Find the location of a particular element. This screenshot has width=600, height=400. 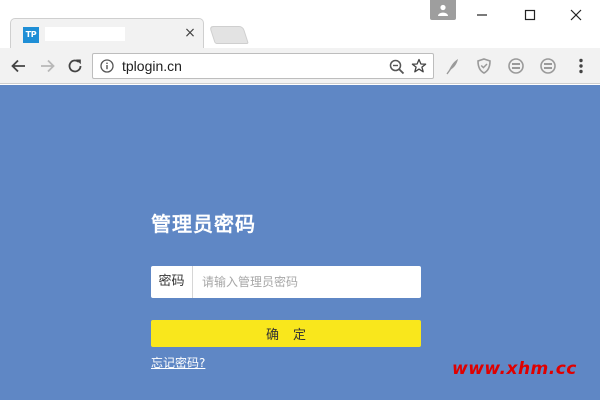

arrow-right-icon is located at coordinates (48, 66).